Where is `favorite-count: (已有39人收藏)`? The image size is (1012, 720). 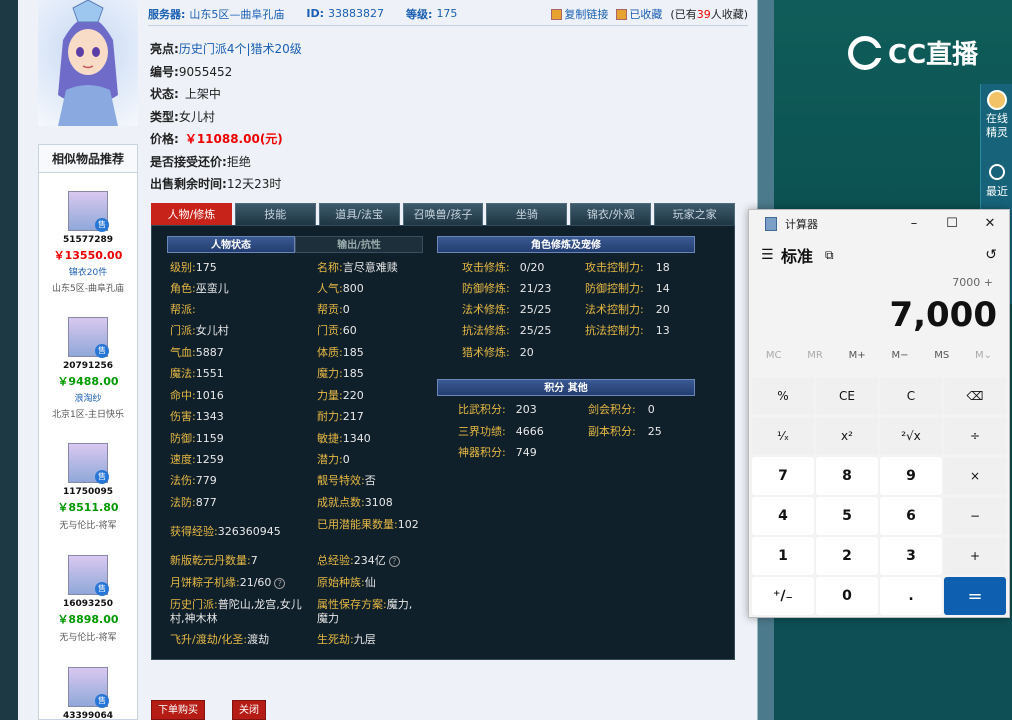
favorite-count: (已有39人收藏) is located at coordinates (709, 14).